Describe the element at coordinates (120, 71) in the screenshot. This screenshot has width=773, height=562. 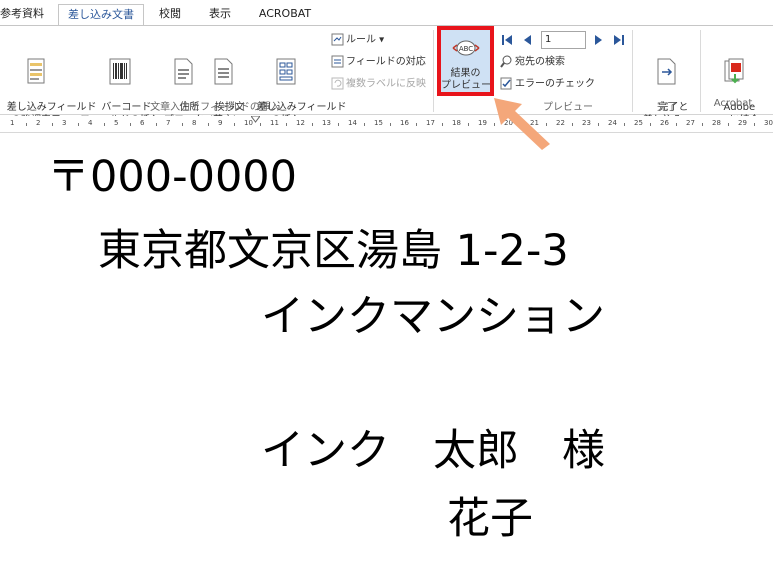
I see `barcode-icon` at that location.